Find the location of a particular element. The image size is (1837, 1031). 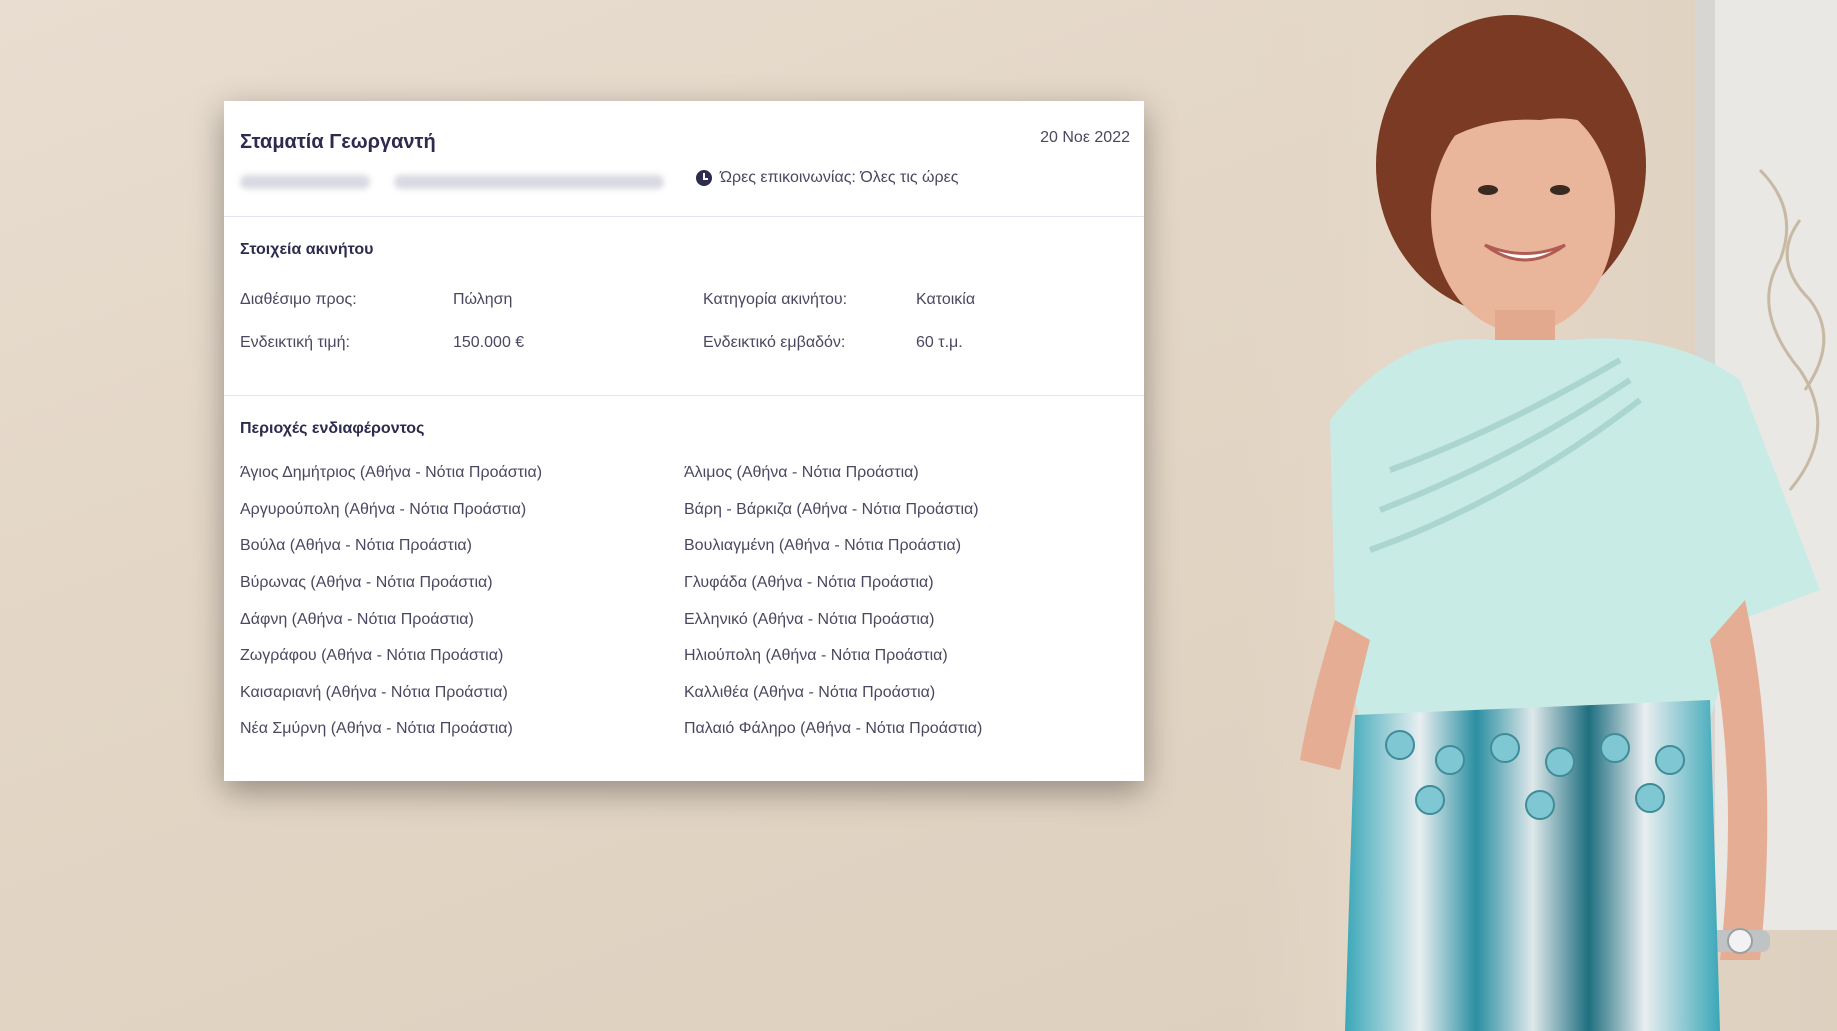

available-label: Διαθέσιμο προς: is located at coordinates (298, 299).